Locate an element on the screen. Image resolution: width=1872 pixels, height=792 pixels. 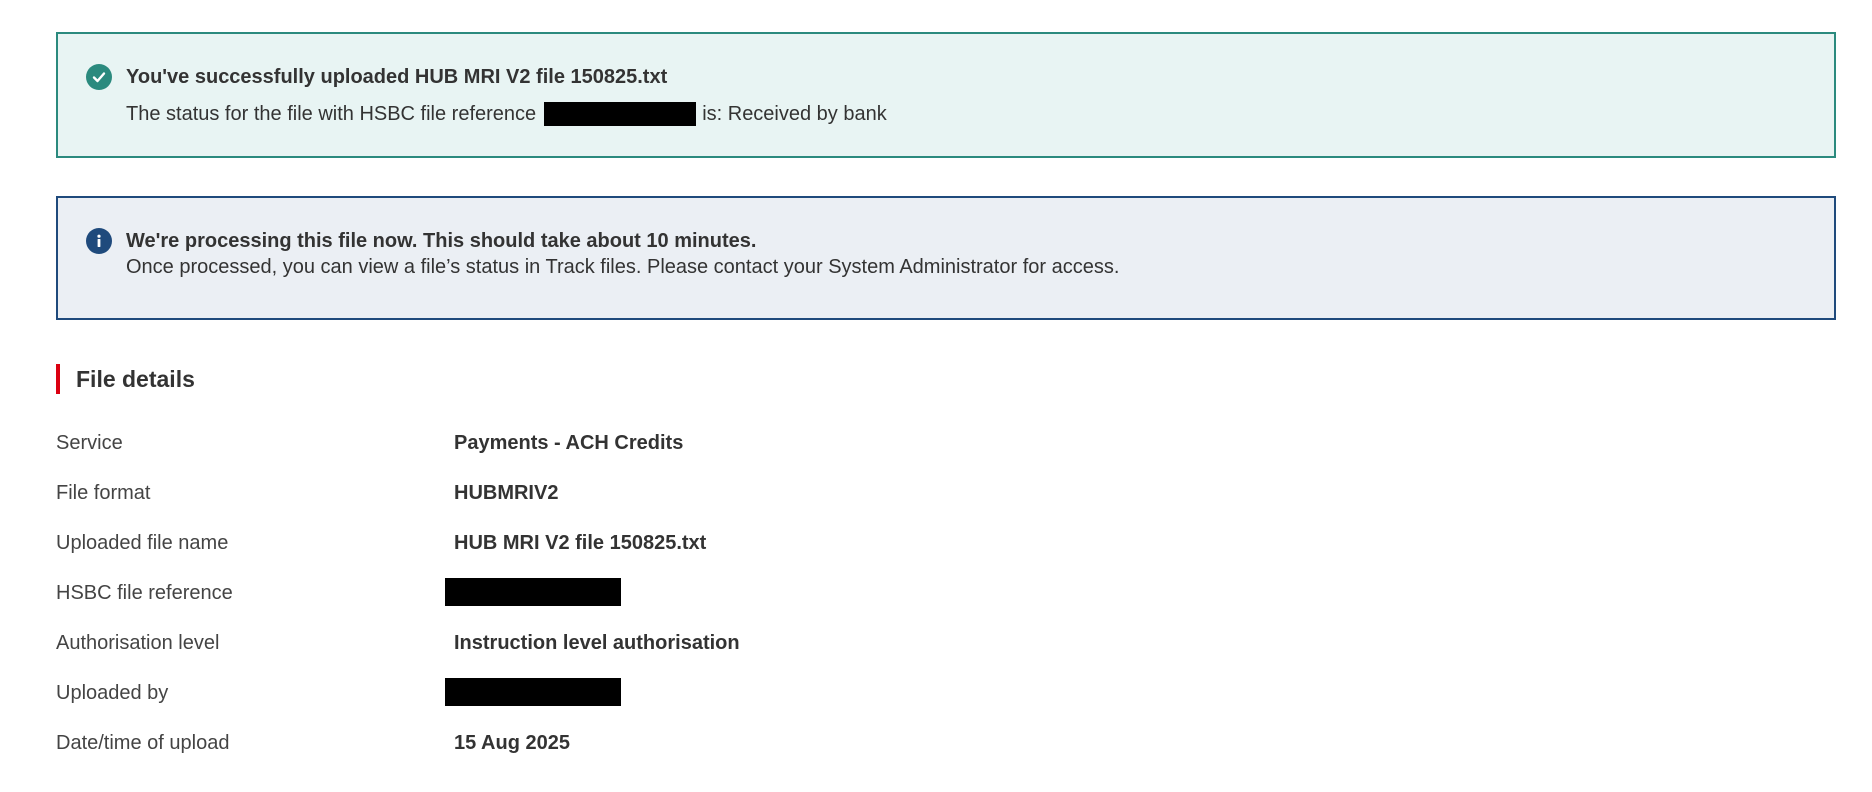
detail-label: Uploaded by is located at coordinates (112, 693).